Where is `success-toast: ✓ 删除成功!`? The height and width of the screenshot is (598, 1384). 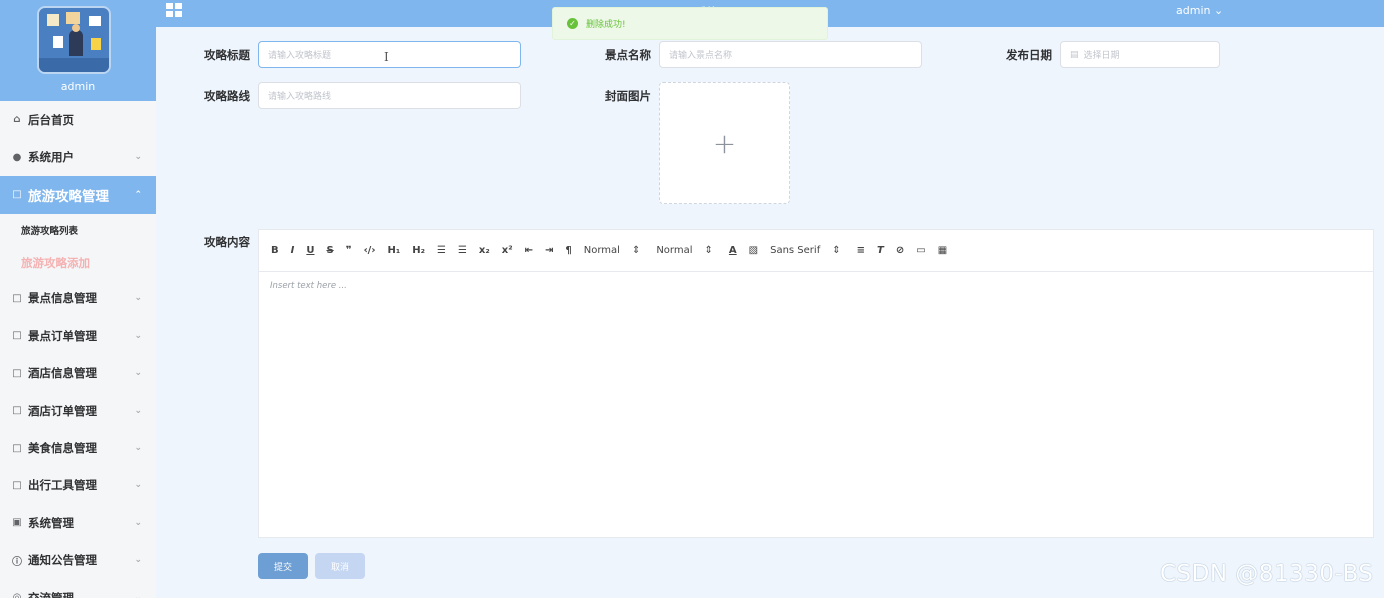 success-toast: ✓ 删除成功! is located at coordinates (690, 23).